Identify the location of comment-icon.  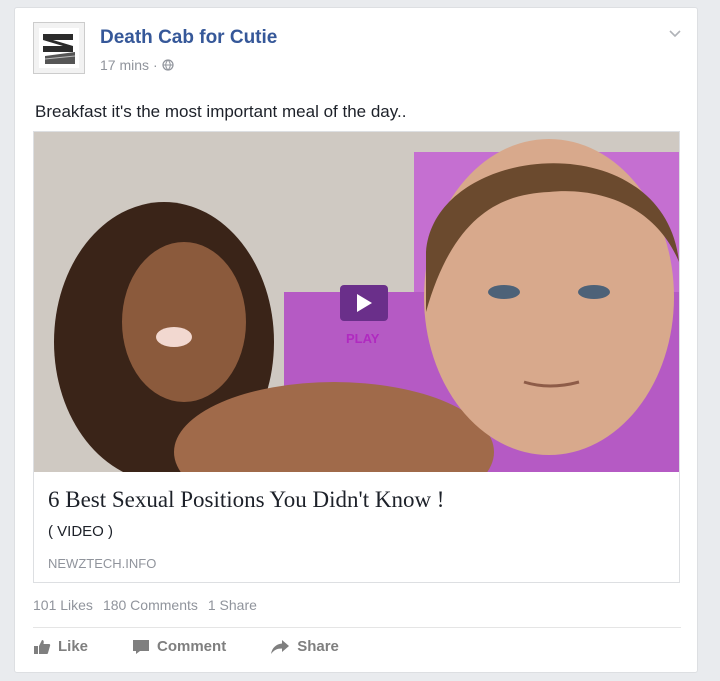
(141, 646).